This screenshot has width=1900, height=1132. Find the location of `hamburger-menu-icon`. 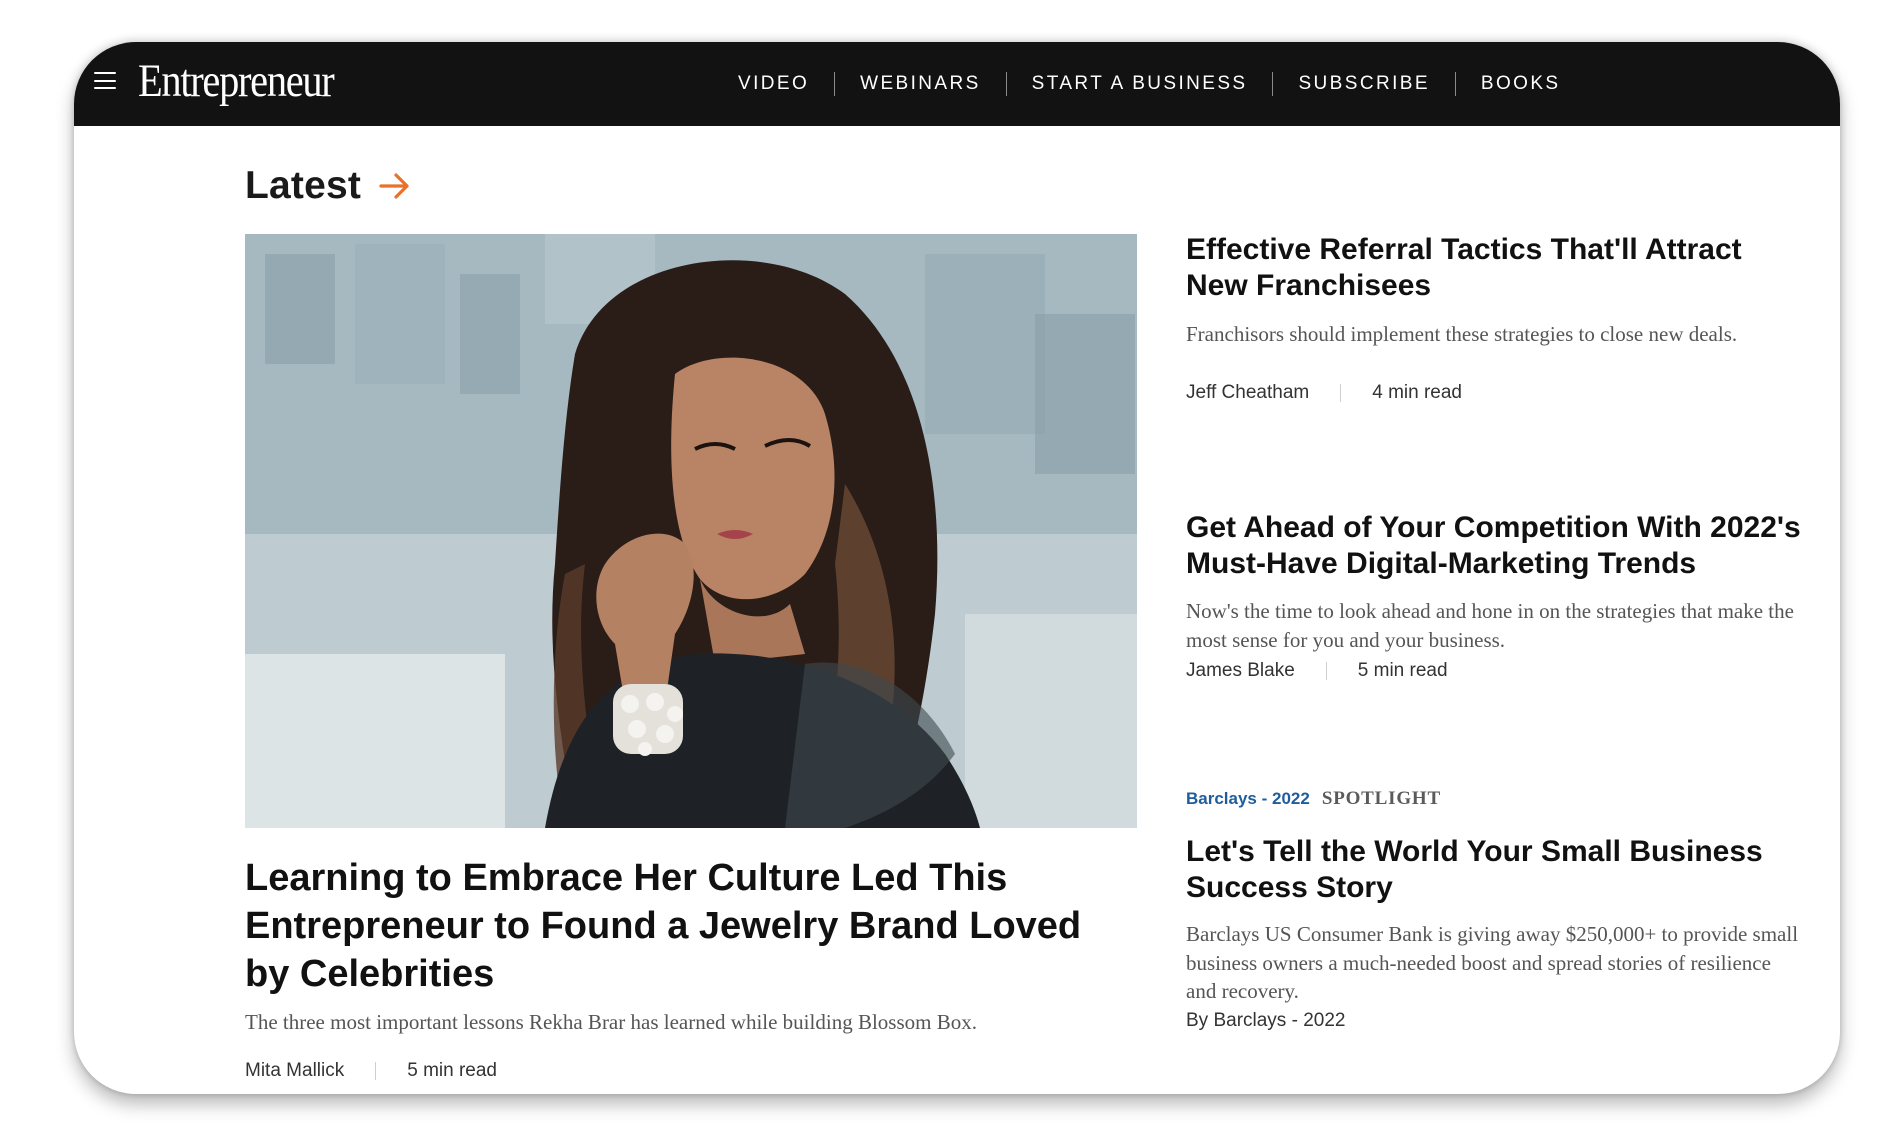

hamburger-menu-icon is located at coordinates (105, 81).